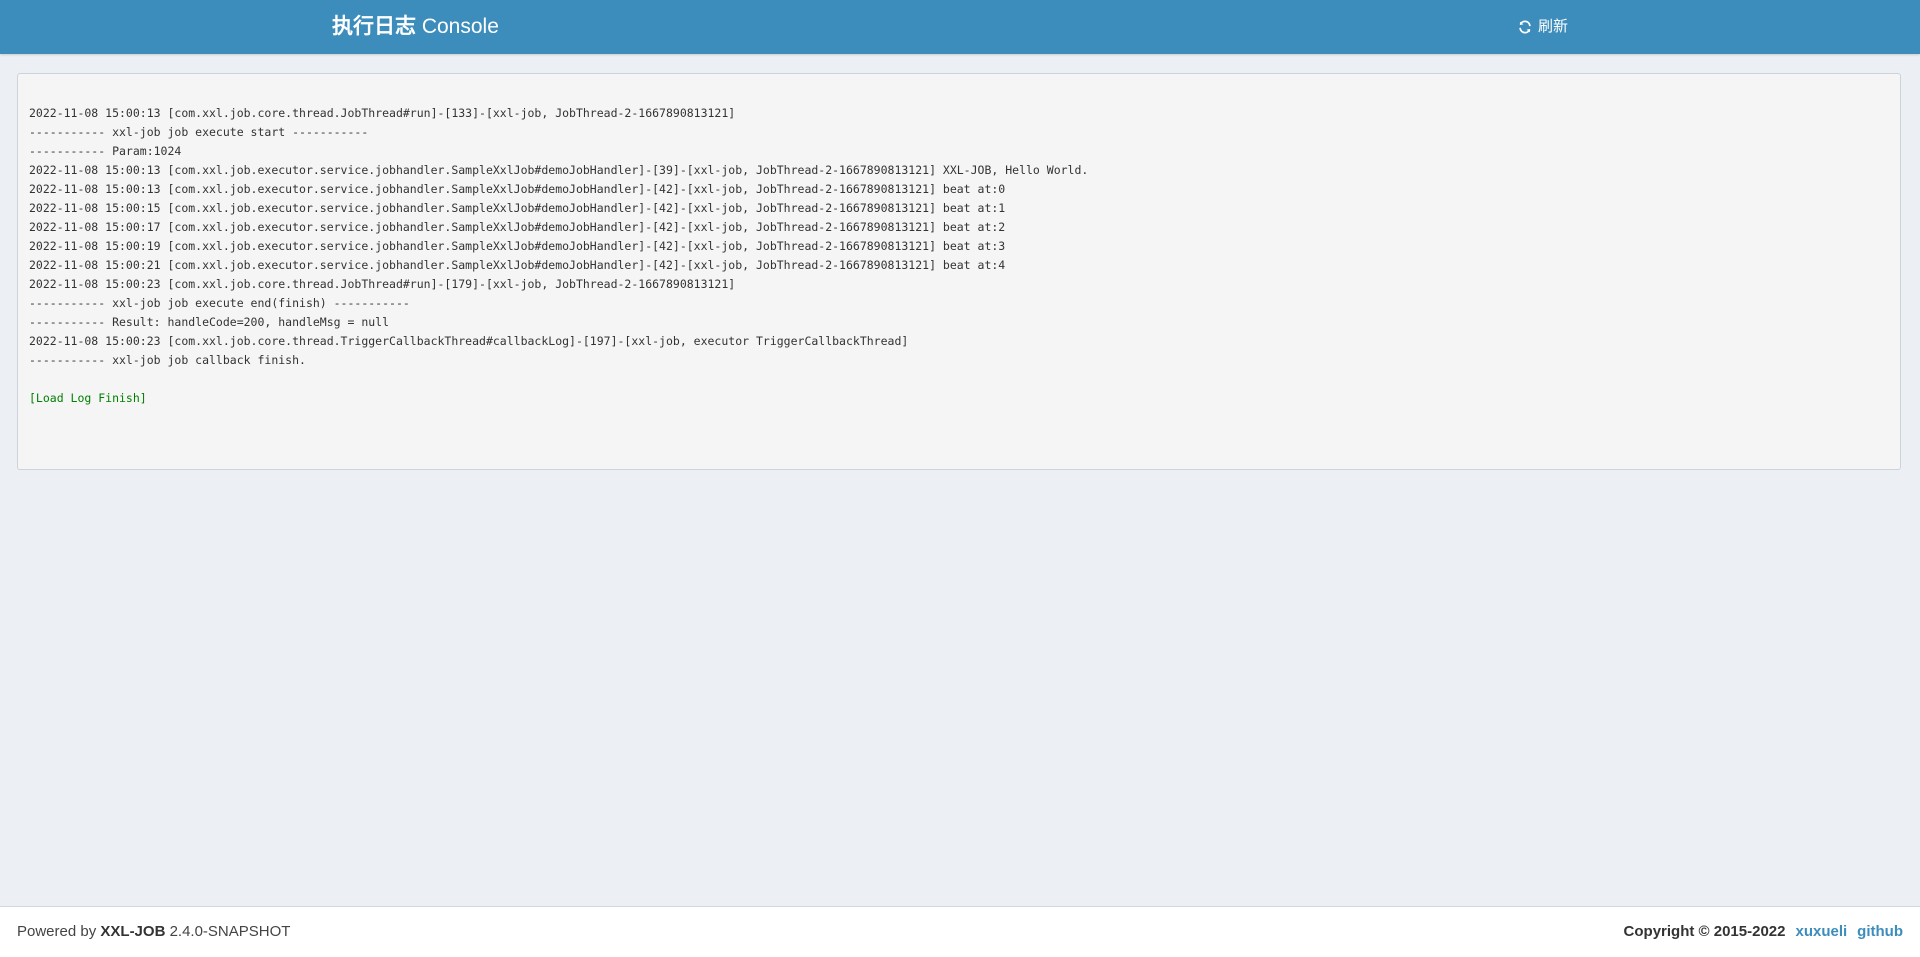 This screenshot has height=957, width=1920. Describe the element at coordinates (1880, 931) in the screenshot. I see `github-link: github` at that location.